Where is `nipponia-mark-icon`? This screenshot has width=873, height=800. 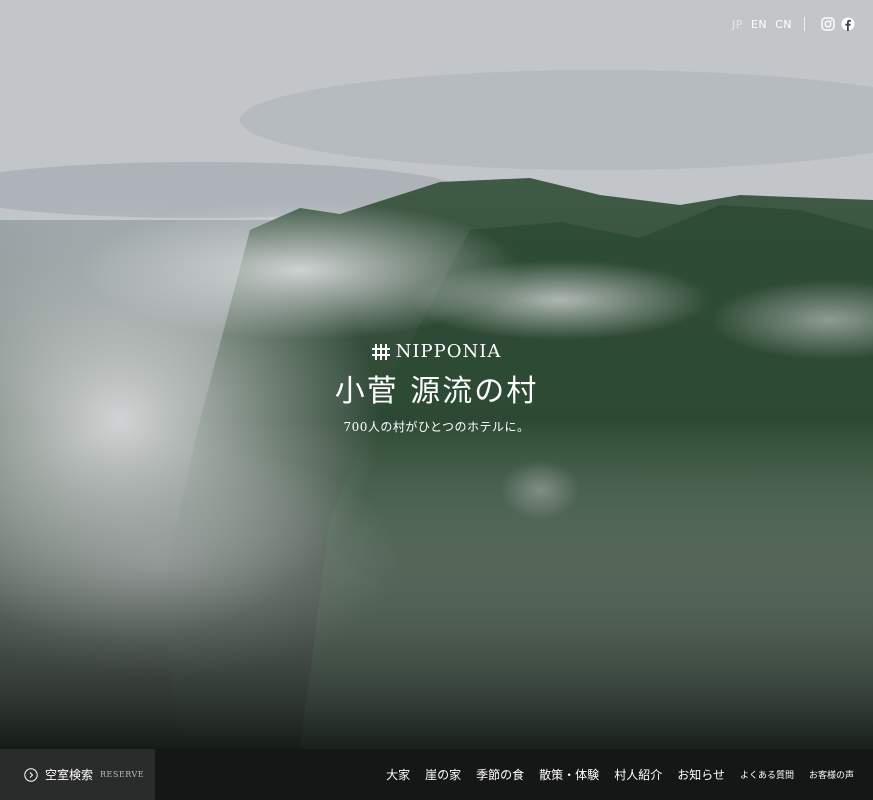
nipponia-mark-icon is located at coordinates (380, 352).